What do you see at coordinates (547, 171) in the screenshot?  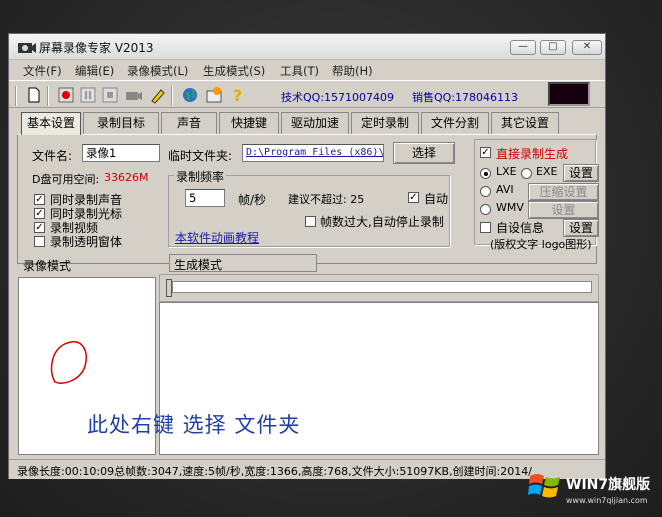 I see `exe-label: EXE` at bounding box center [547, 171].